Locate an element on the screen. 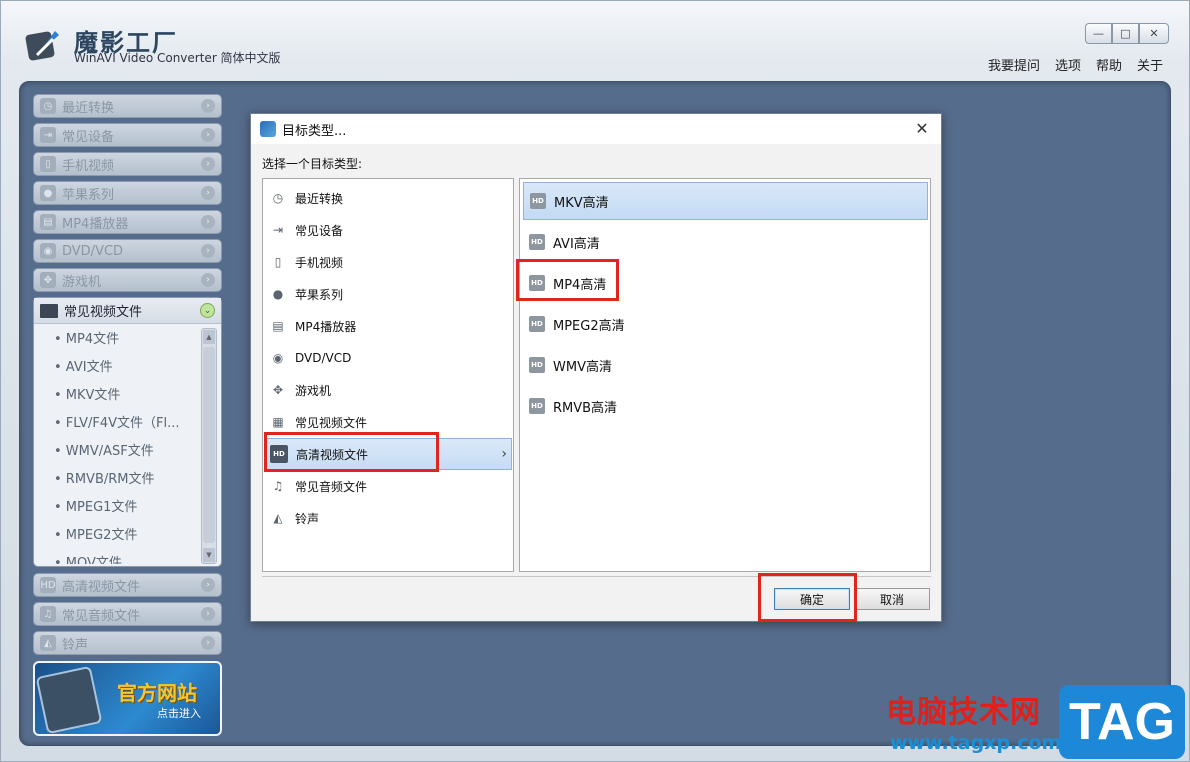 Image resolution: width=1190 pixels, height=762 pixels. cancel-button: 取消 is located at coordinates (892, 599).